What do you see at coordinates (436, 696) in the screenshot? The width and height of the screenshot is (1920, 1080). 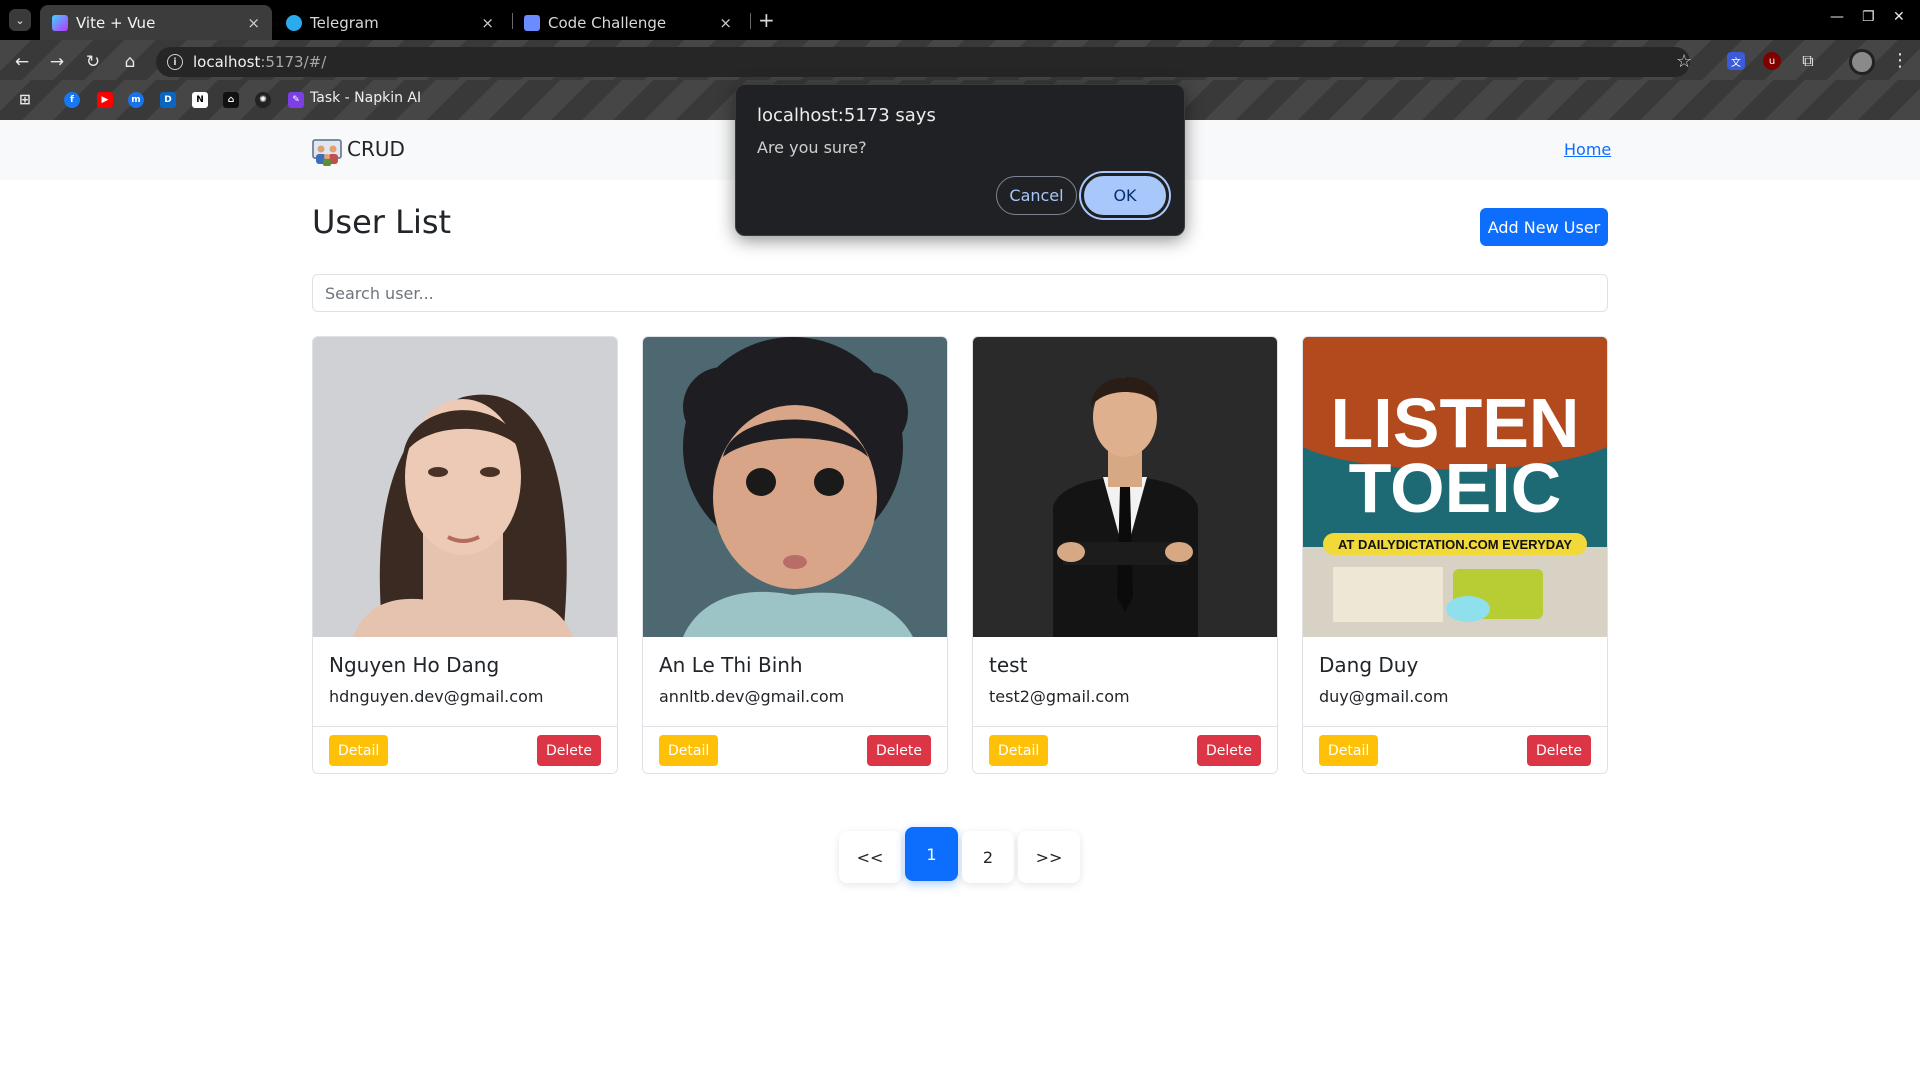 I see `user-email: hdnguyen.dev@gmail.com` at bounding box center [436, 696].